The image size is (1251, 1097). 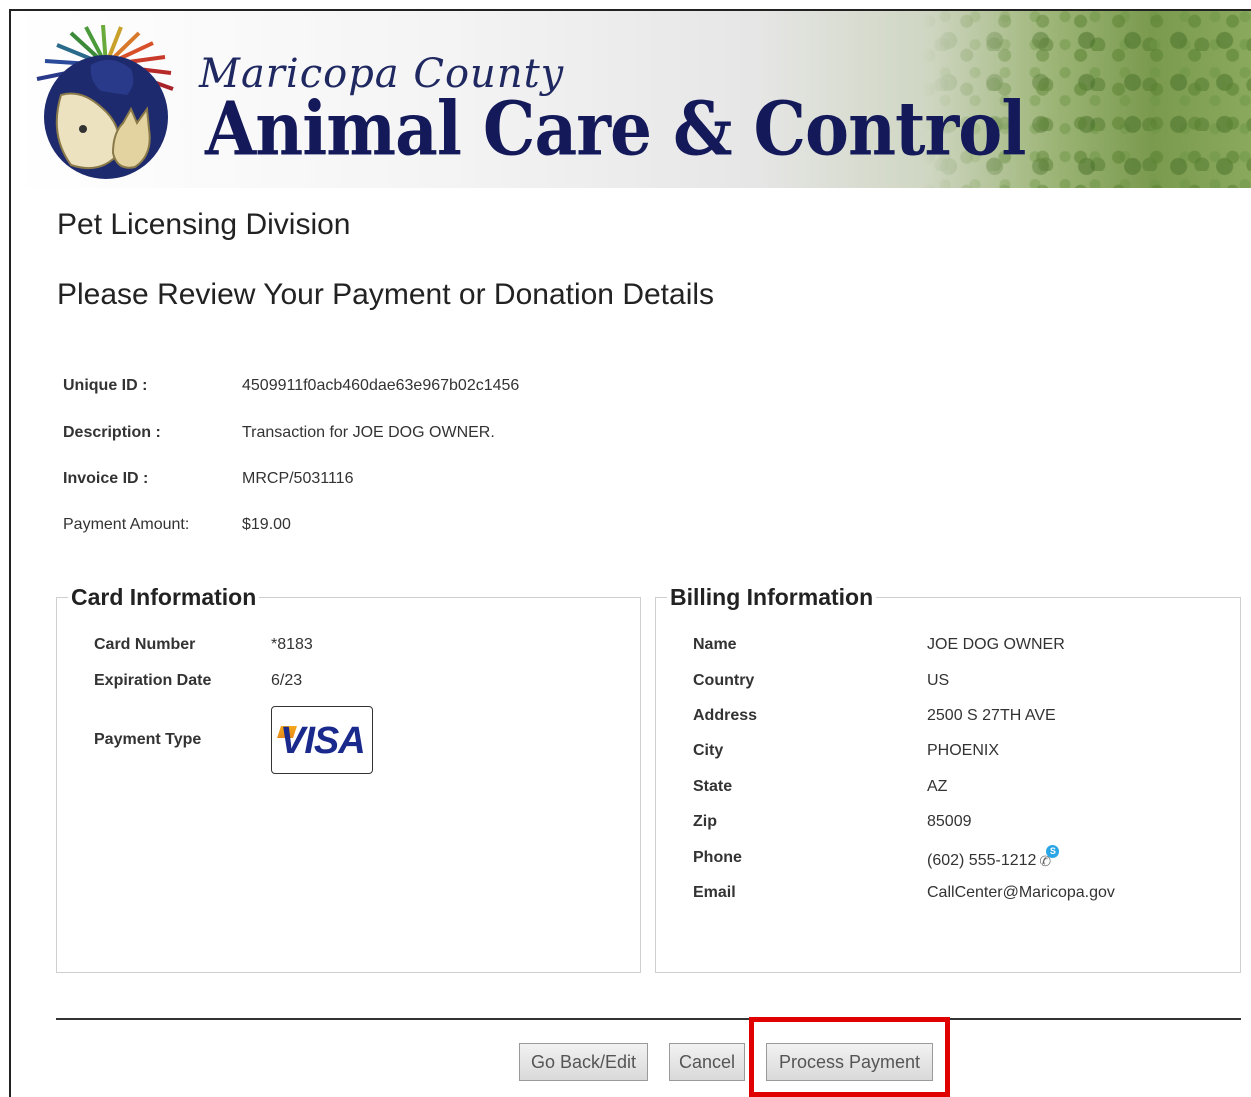 What do you see at coordinates (266, 524) in the screenshot?
I see `payment-amount-value: $19.00` at bounding box center [266, 524].